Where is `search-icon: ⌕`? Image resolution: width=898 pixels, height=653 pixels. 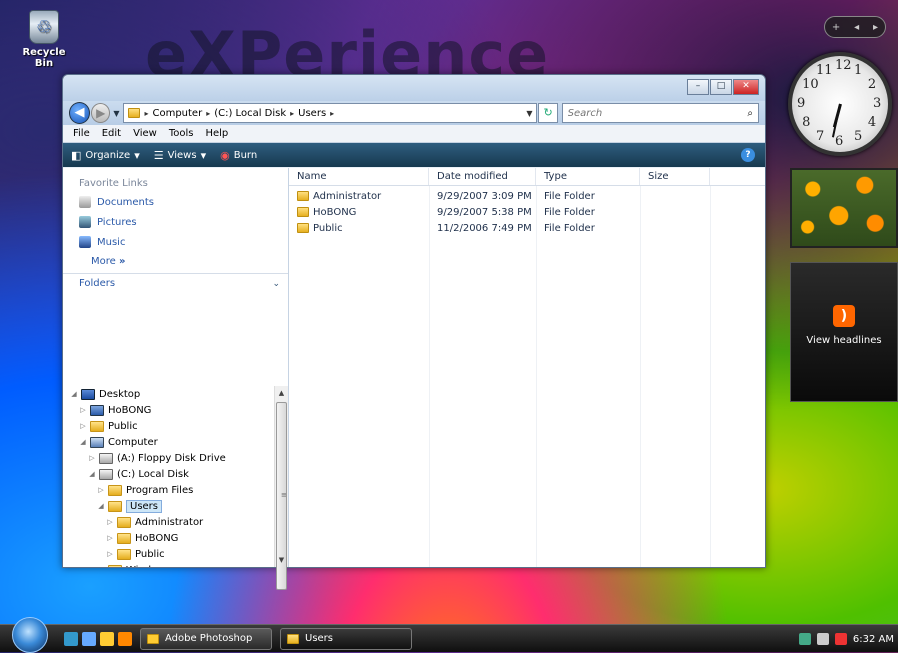
search-icon: ⌕ is located at coordinates (750, 113).